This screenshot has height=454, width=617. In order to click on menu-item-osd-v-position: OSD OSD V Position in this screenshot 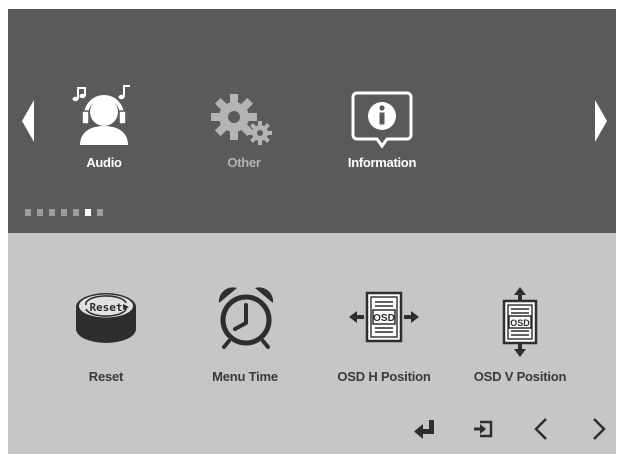, I will do `click(520, 335)`.